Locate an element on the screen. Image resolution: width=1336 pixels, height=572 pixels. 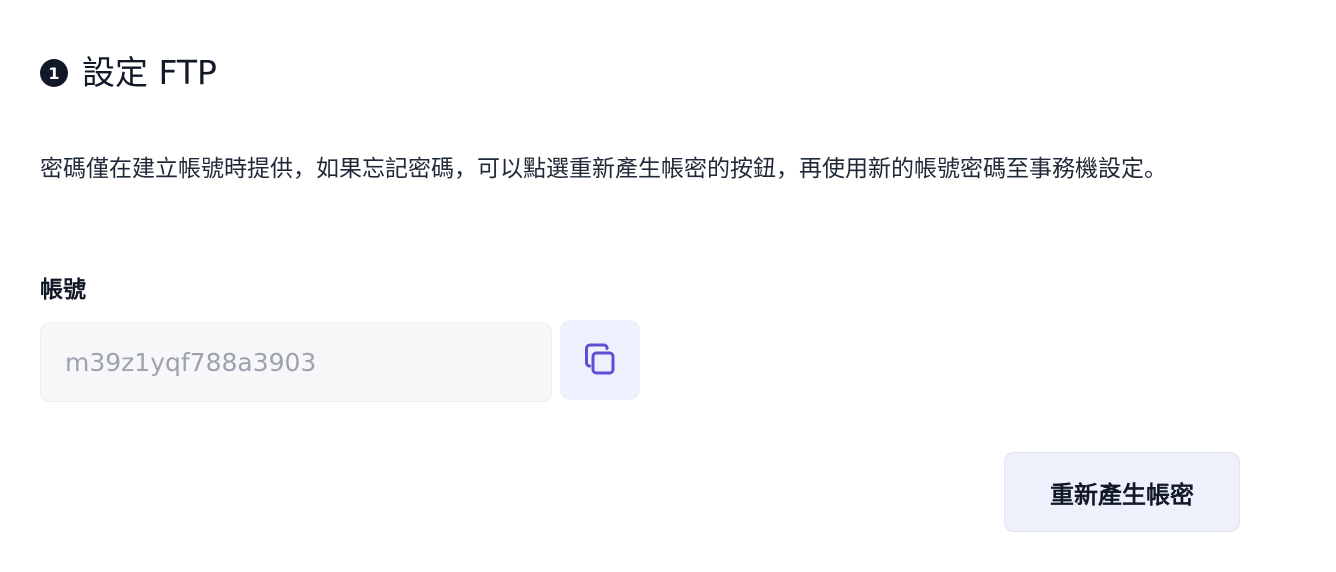
step-number-badge: 1 is located at coordinates (54, 73).